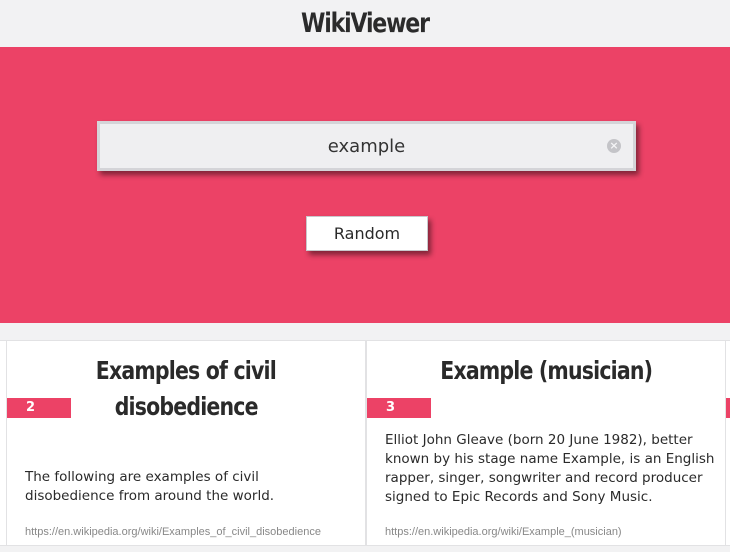 This screenshot has height=552, width=730. Describe the element at coordinates (546, 371) in the screenshot. I see `result-title: Example (musician)` at that location.